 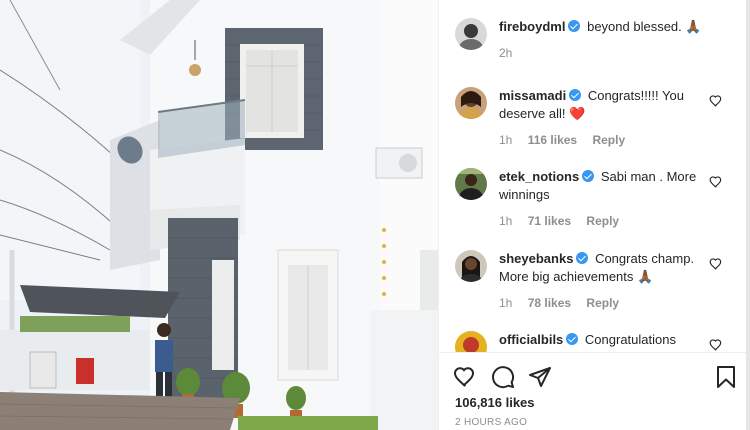 I want to click on likes-count: 106,816 likes, so click(x=495, y=402).